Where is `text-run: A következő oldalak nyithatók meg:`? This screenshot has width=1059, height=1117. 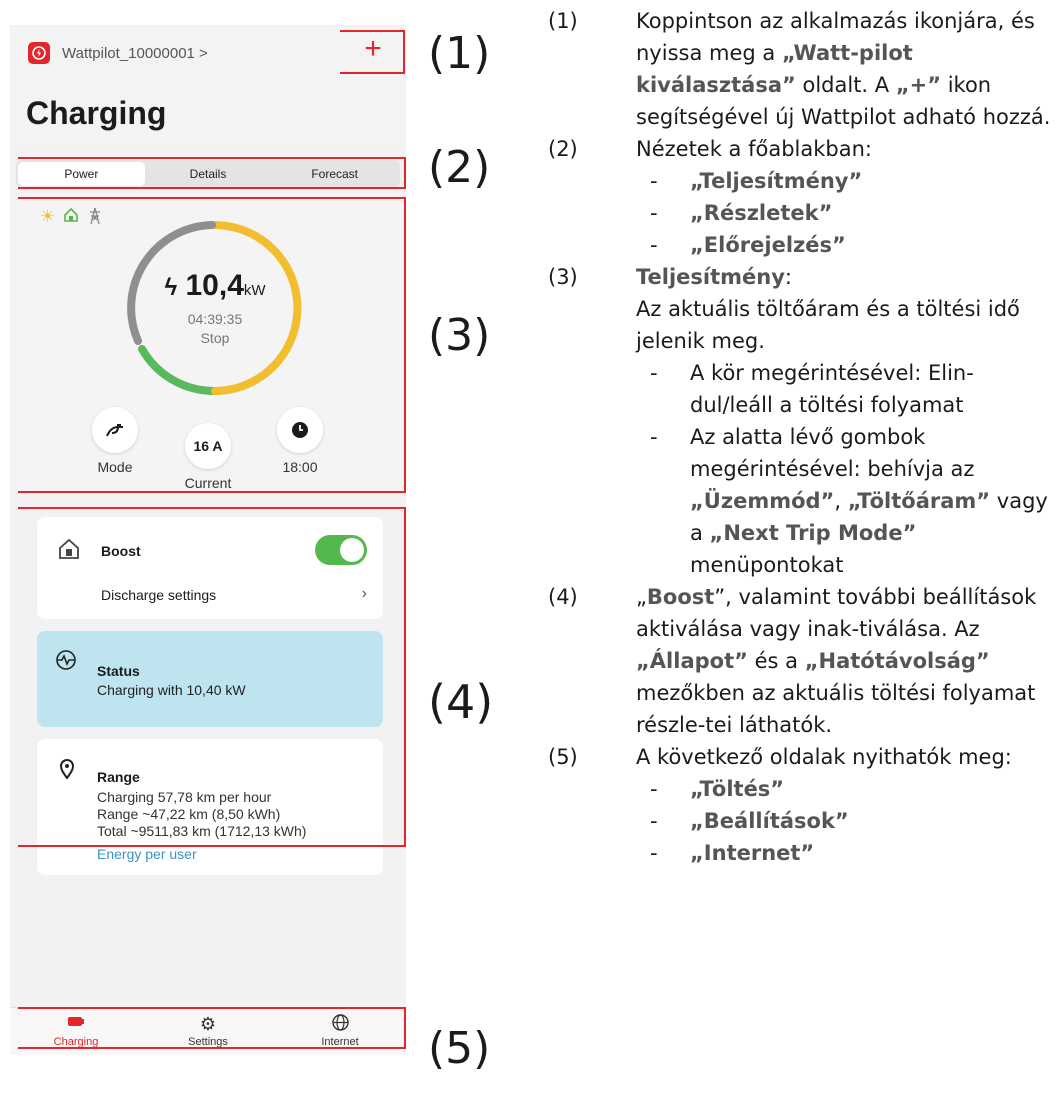 text-run: A következő oldalak nyithatók meg: is located at coordinates (824, 757).